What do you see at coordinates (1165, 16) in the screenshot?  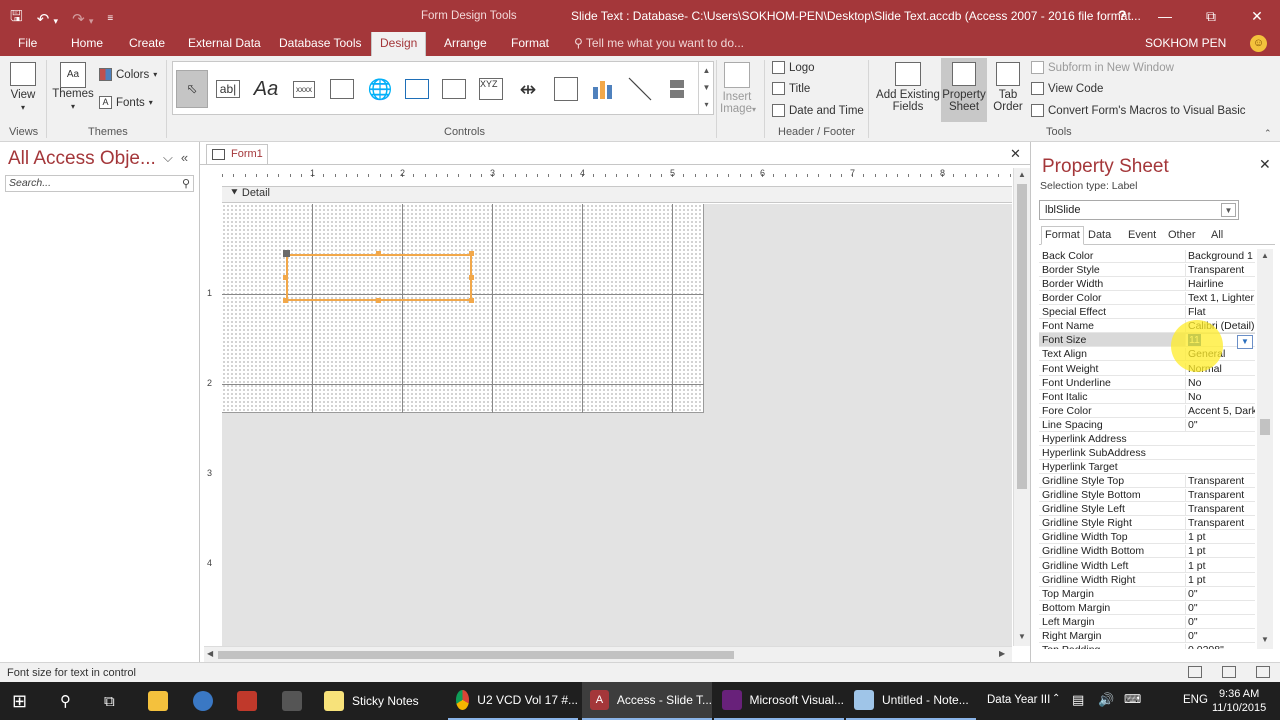 I see `minimize-icon: —` at bounding box center [1165, 16].